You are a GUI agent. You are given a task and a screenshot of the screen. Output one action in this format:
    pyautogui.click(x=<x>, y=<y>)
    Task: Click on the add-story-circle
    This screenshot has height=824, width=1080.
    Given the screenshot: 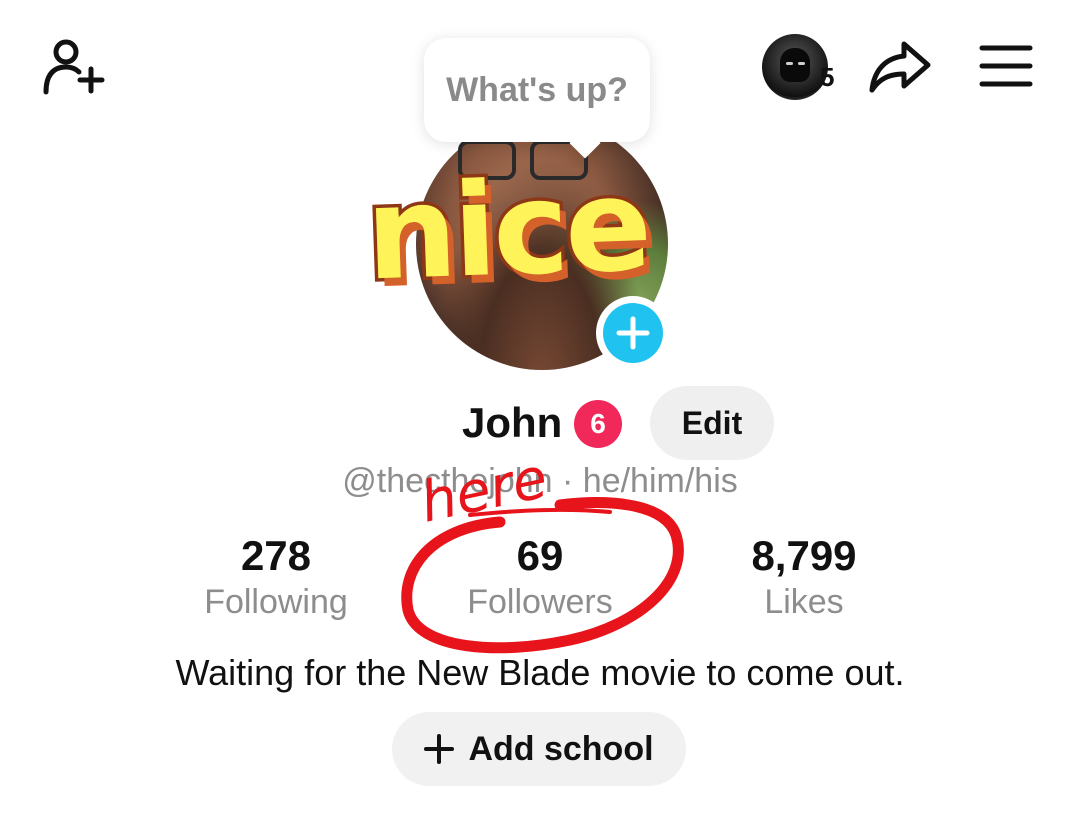 What is the action you would take?
    pyautogui.click(x=633, y=333)
    